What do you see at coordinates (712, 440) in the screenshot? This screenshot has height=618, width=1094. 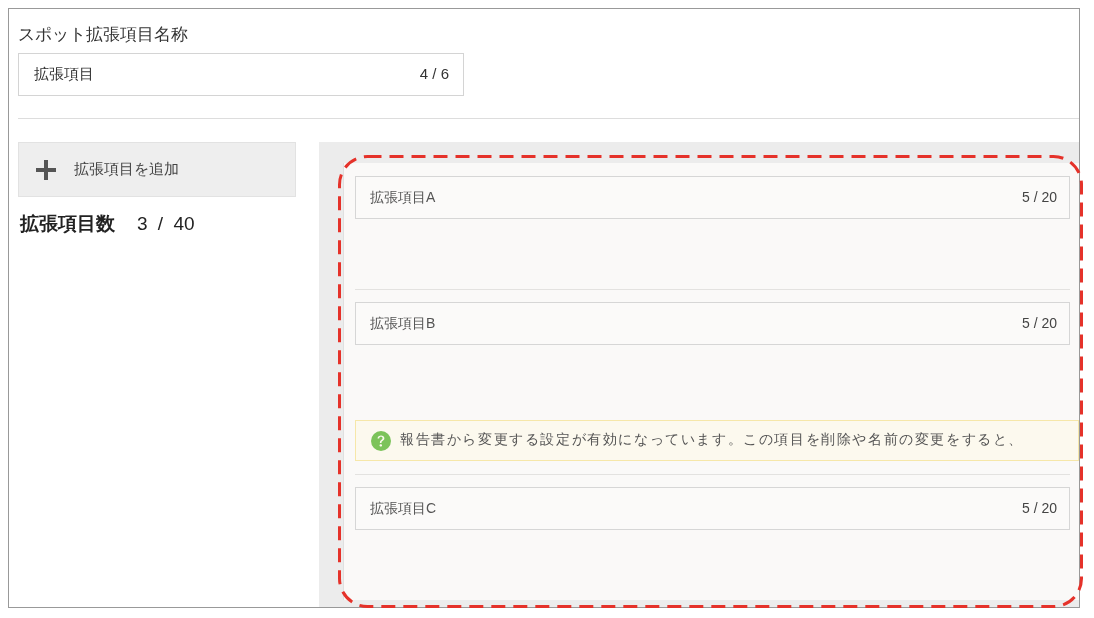 I see `notice-text: 報告書から変更する設定が有効になっています。この項目を削除や名前の変更をすると、` at bounding box center [712, 440].